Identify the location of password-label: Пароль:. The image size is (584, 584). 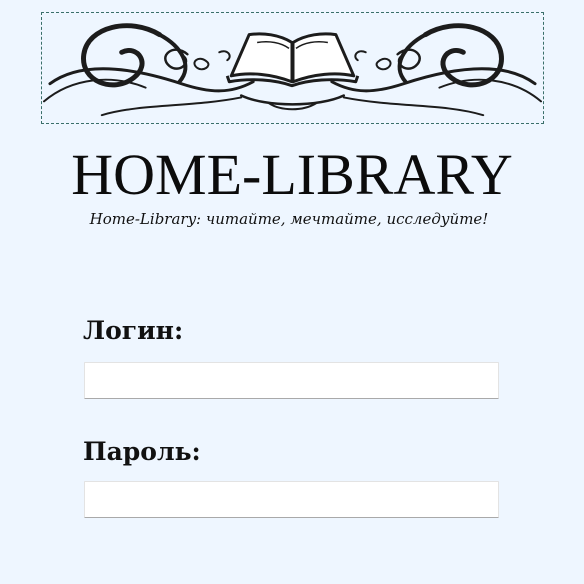
(142, 451).